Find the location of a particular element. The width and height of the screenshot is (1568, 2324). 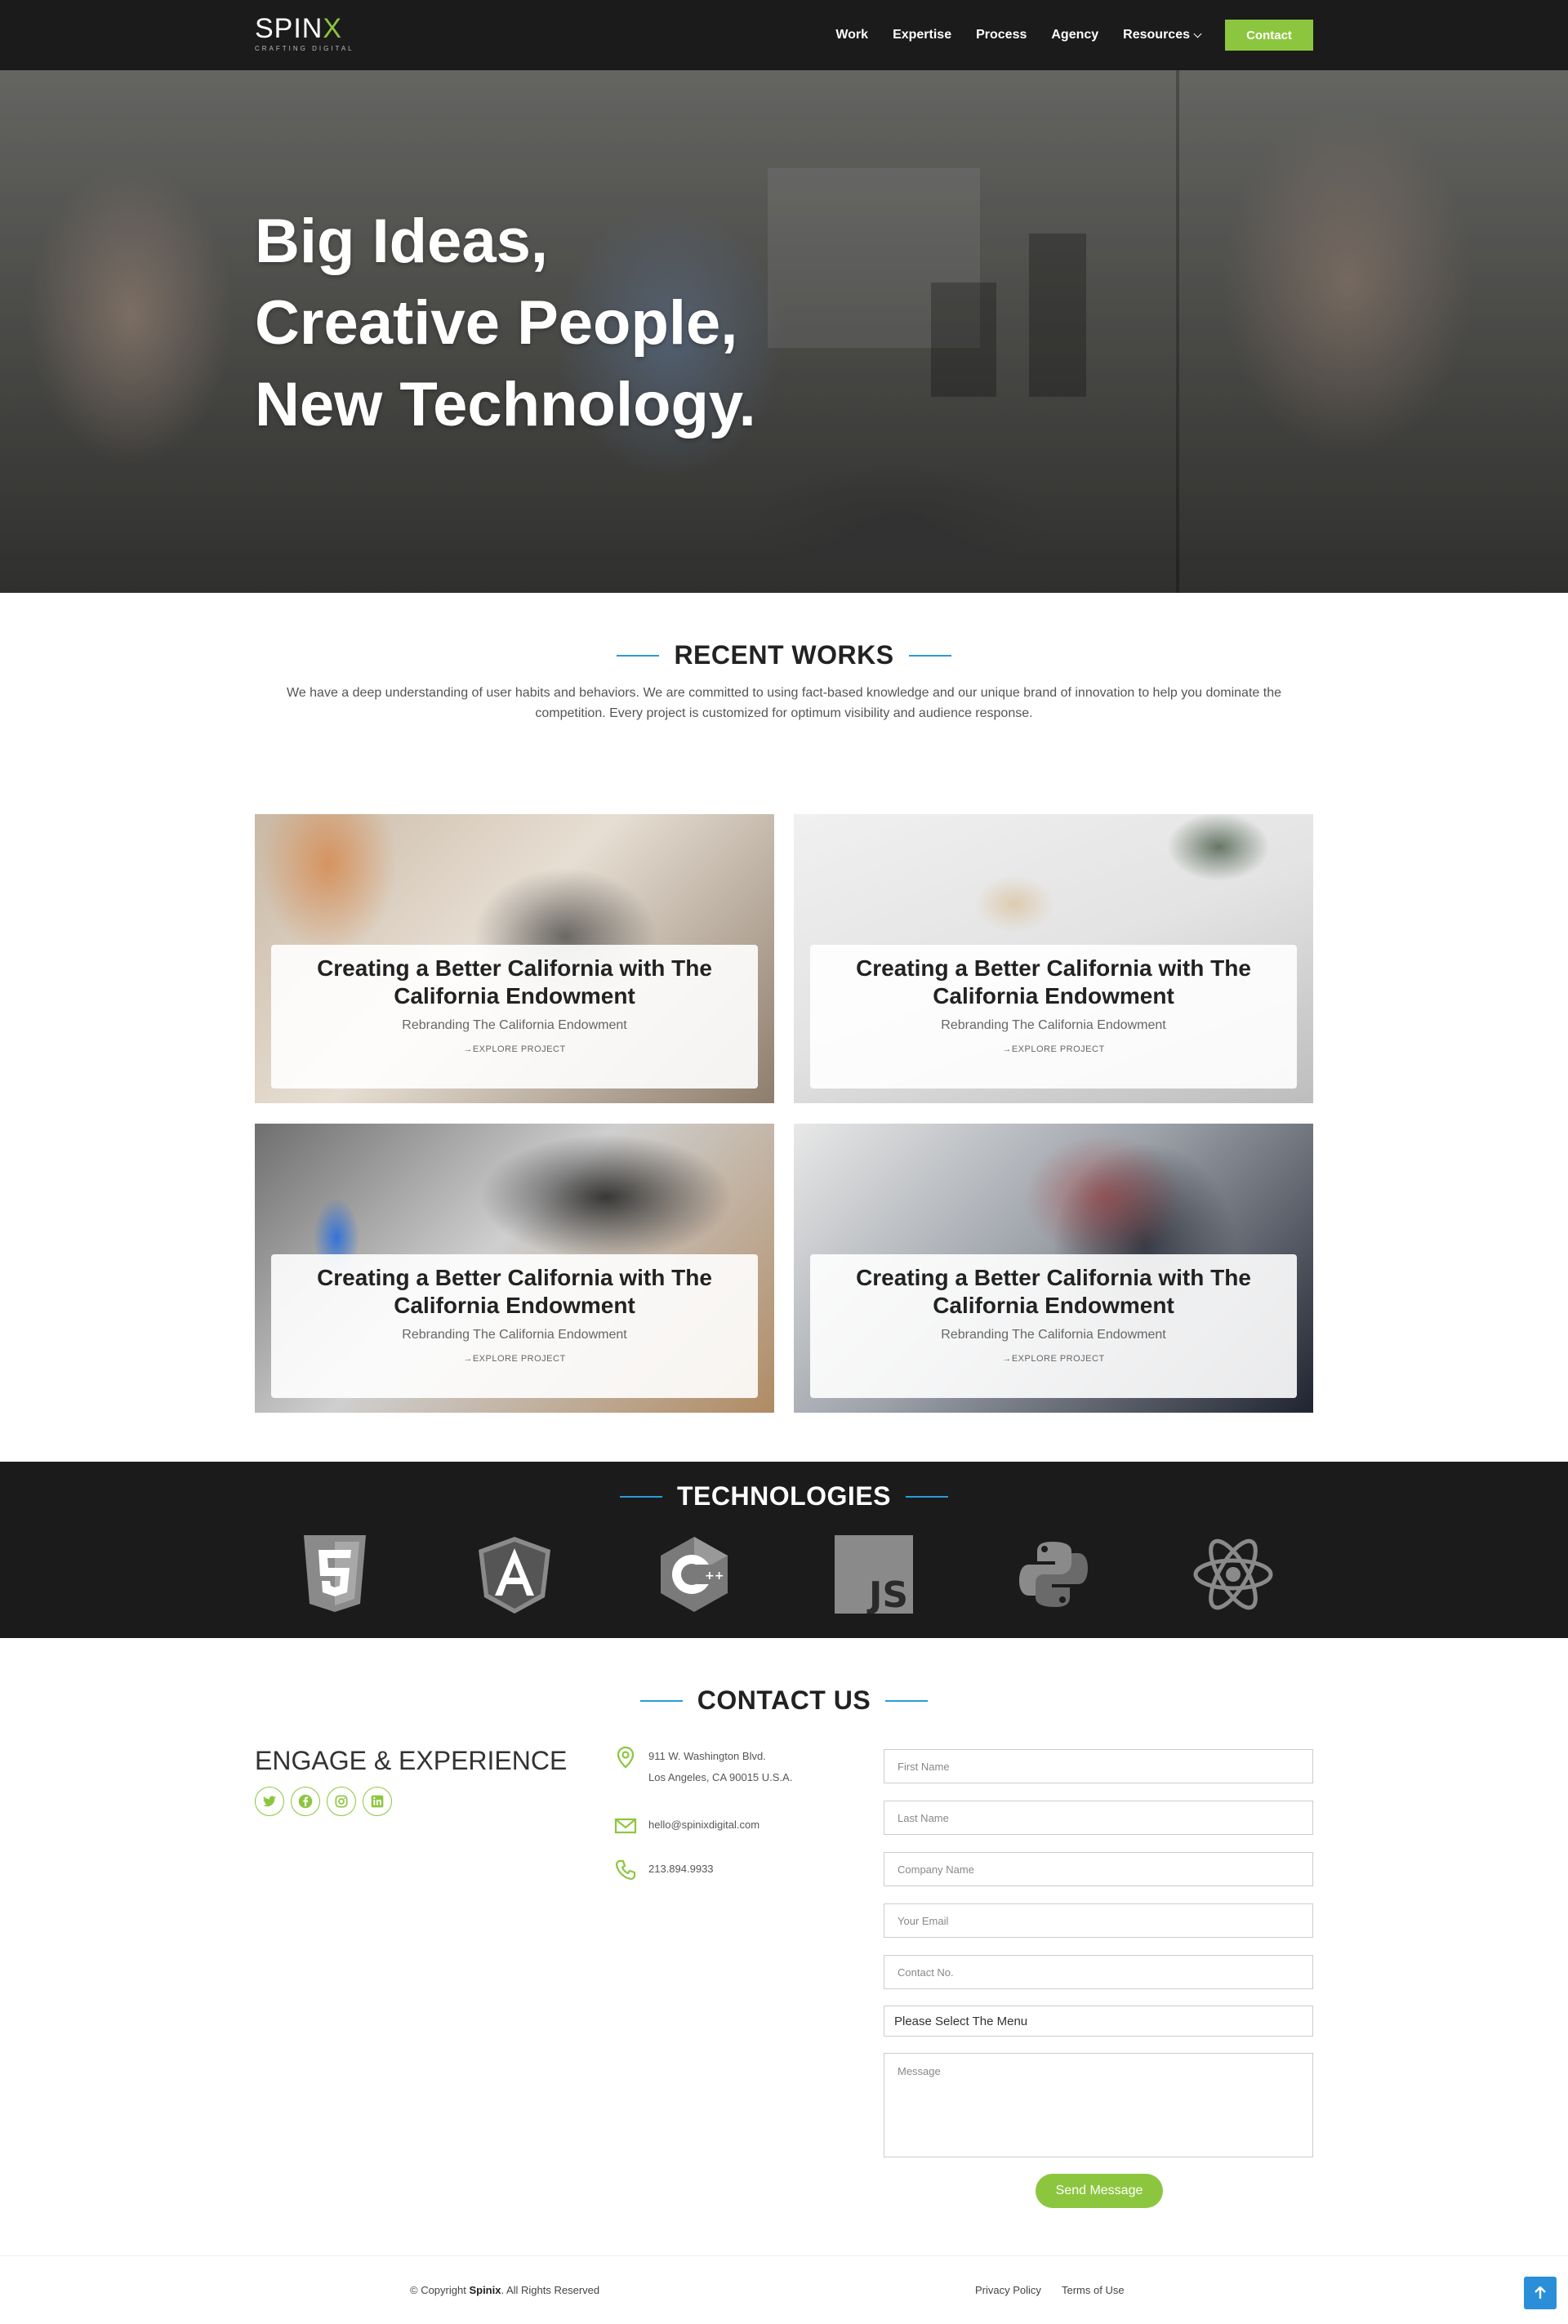

logo: SPINX CRAFTING DIGITAL is located at coordinates (304, 33).